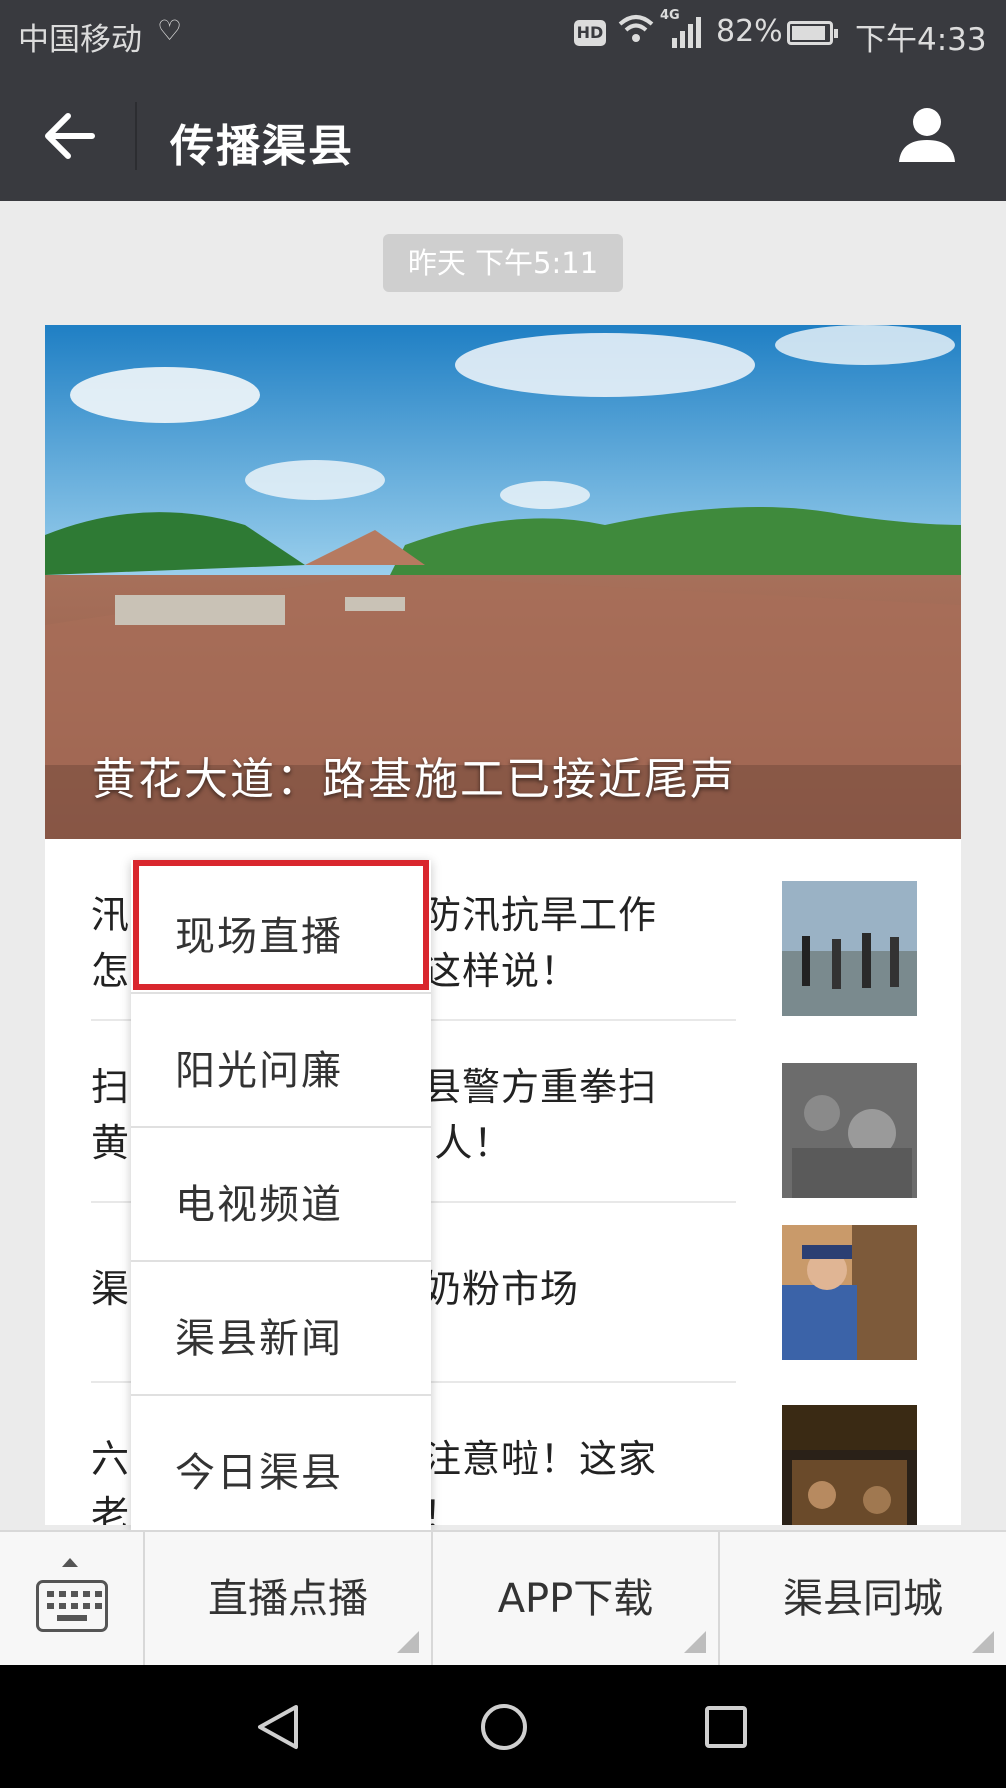 The width and height of the screenshot is (1006, 1788). What do you see at coordinates (503, 263) in the screenshot?
I see `message-timestamp: 昨天 下午5:11` at bounding box center [503, 263].